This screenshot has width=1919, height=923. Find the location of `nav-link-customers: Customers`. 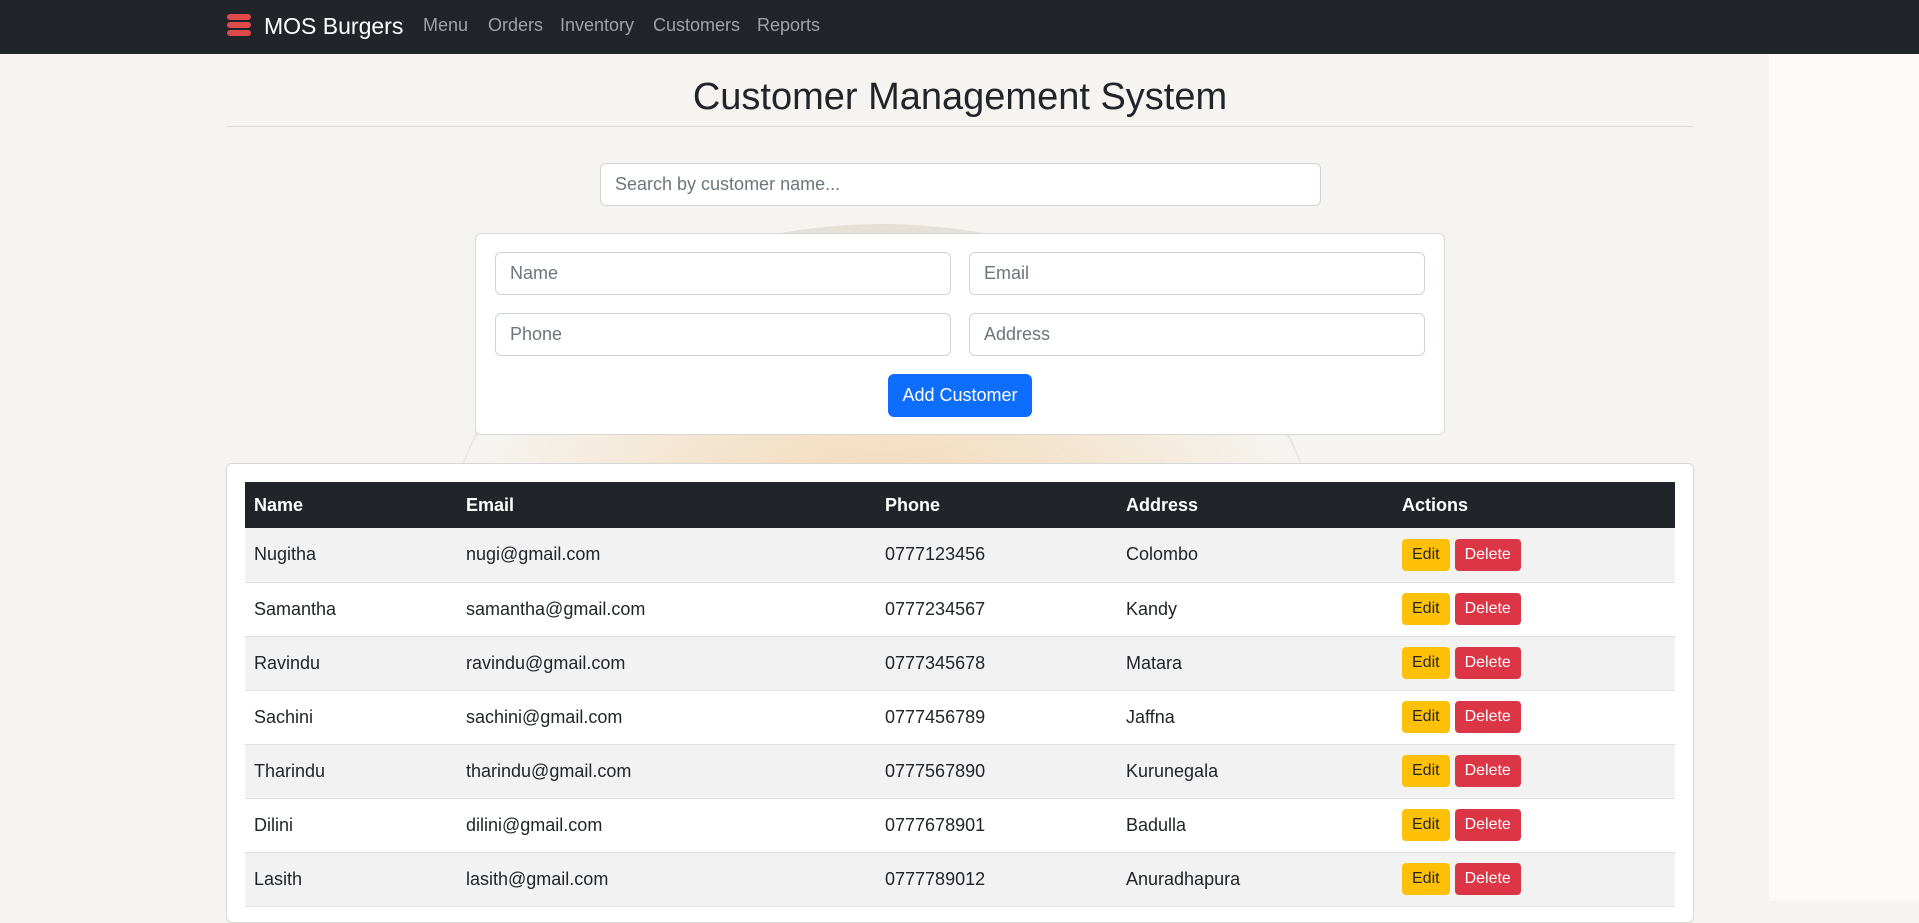

nav-link-customers: Customers is located at coordinates (696, 25).